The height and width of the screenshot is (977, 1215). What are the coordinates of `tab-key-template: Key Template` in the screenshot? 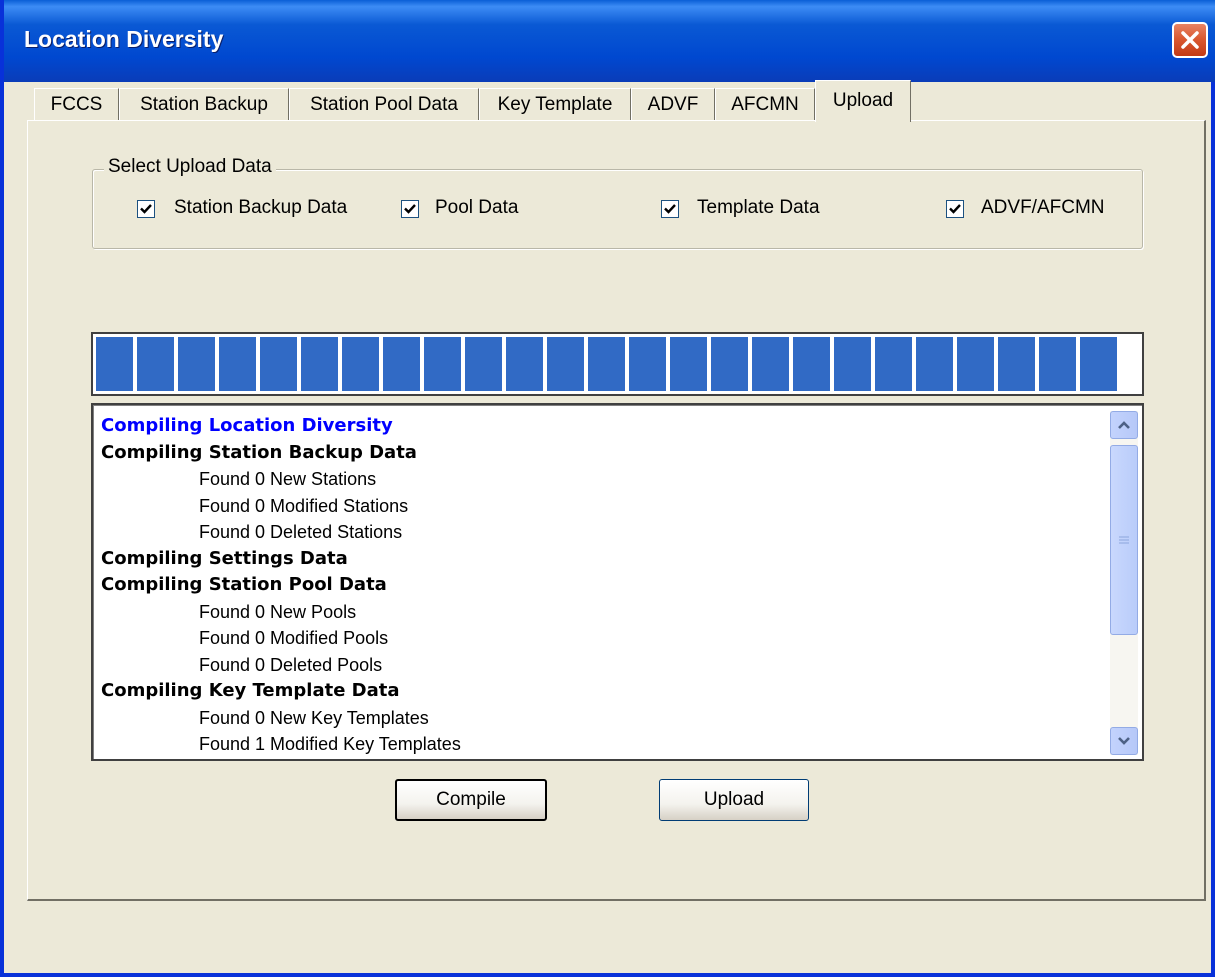 It's located at (555, 104).